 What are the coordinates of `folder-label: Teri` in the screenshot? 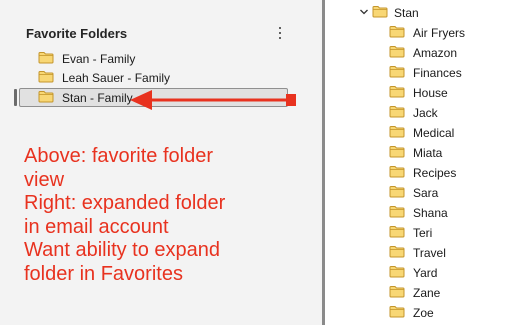 It's located at (423, 232).